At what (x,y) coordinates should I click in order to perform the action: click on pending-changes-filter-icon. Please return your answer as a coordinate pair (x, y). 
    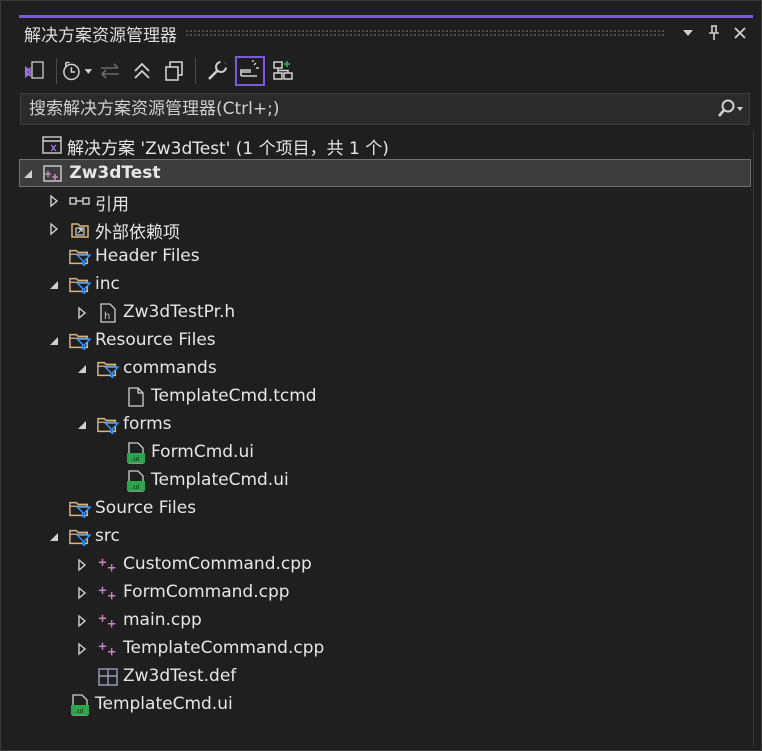
    Looking at the image, I should click on (78, 71).